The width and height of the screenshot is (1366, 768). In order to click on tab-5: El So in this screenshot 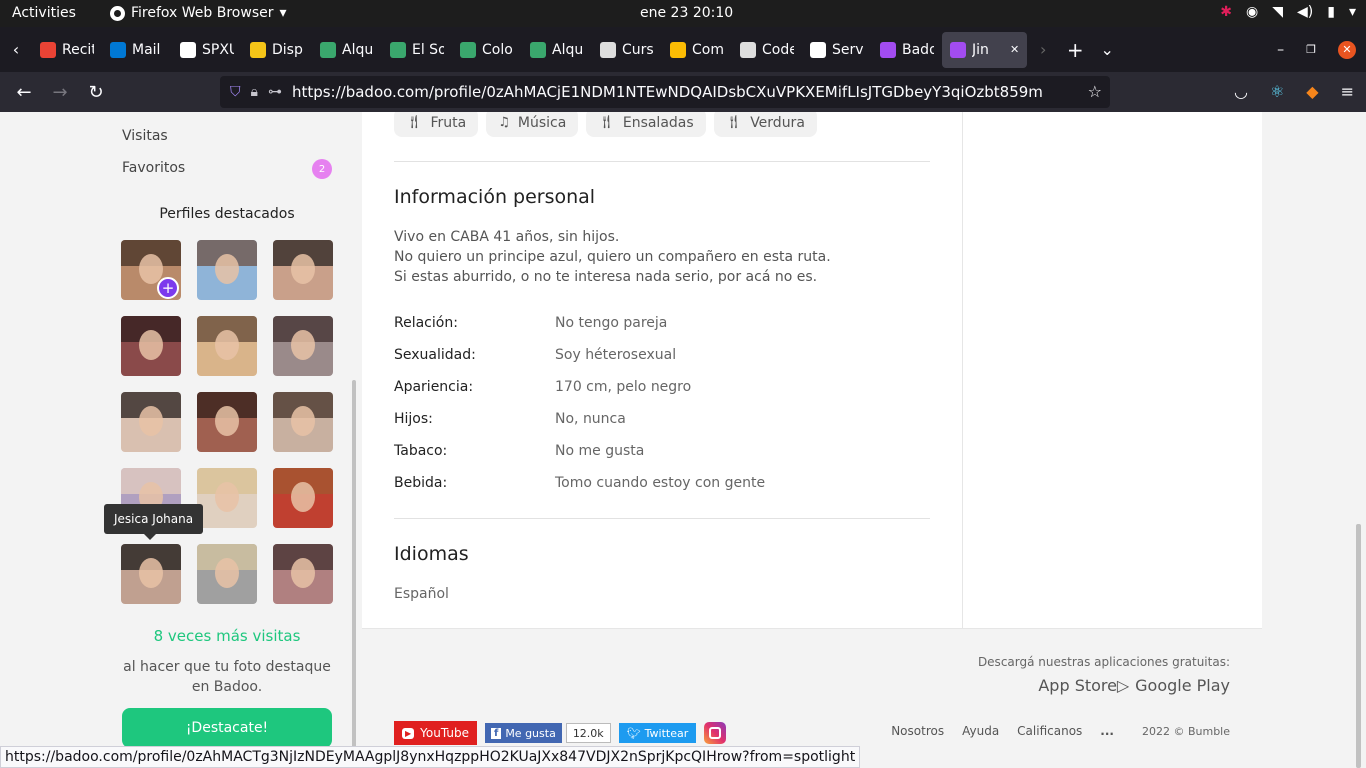, I will do `click(417, 50)`.